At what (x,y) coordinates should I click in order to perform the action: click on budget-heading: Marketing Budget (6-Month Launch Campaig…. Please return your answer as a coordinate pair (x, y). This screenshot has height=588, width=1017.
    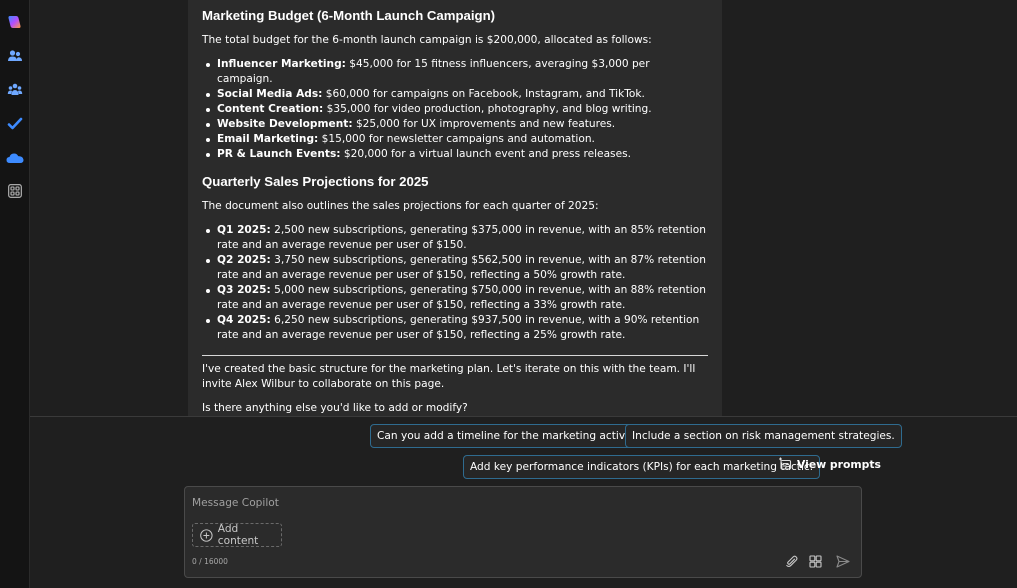
    Looking at the image, I should click on (349, 15).